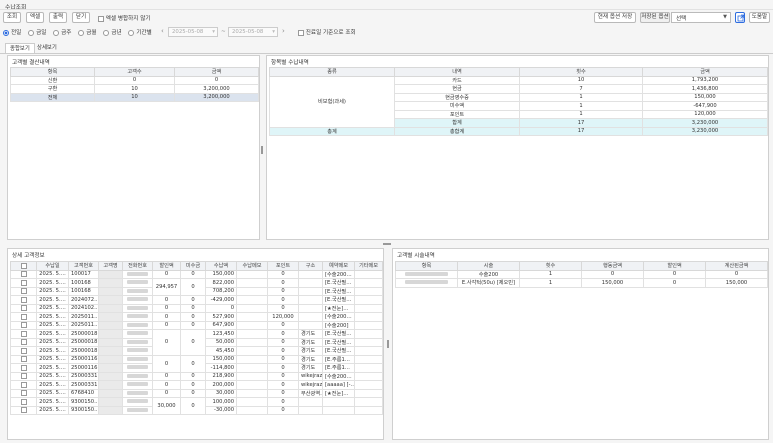 The width and height of the screenshot is (773, 443). What do you see at coordinates (252, 266) in the screenshot?
I see `column-header: 수납메모` at bounding box center [252, 266].